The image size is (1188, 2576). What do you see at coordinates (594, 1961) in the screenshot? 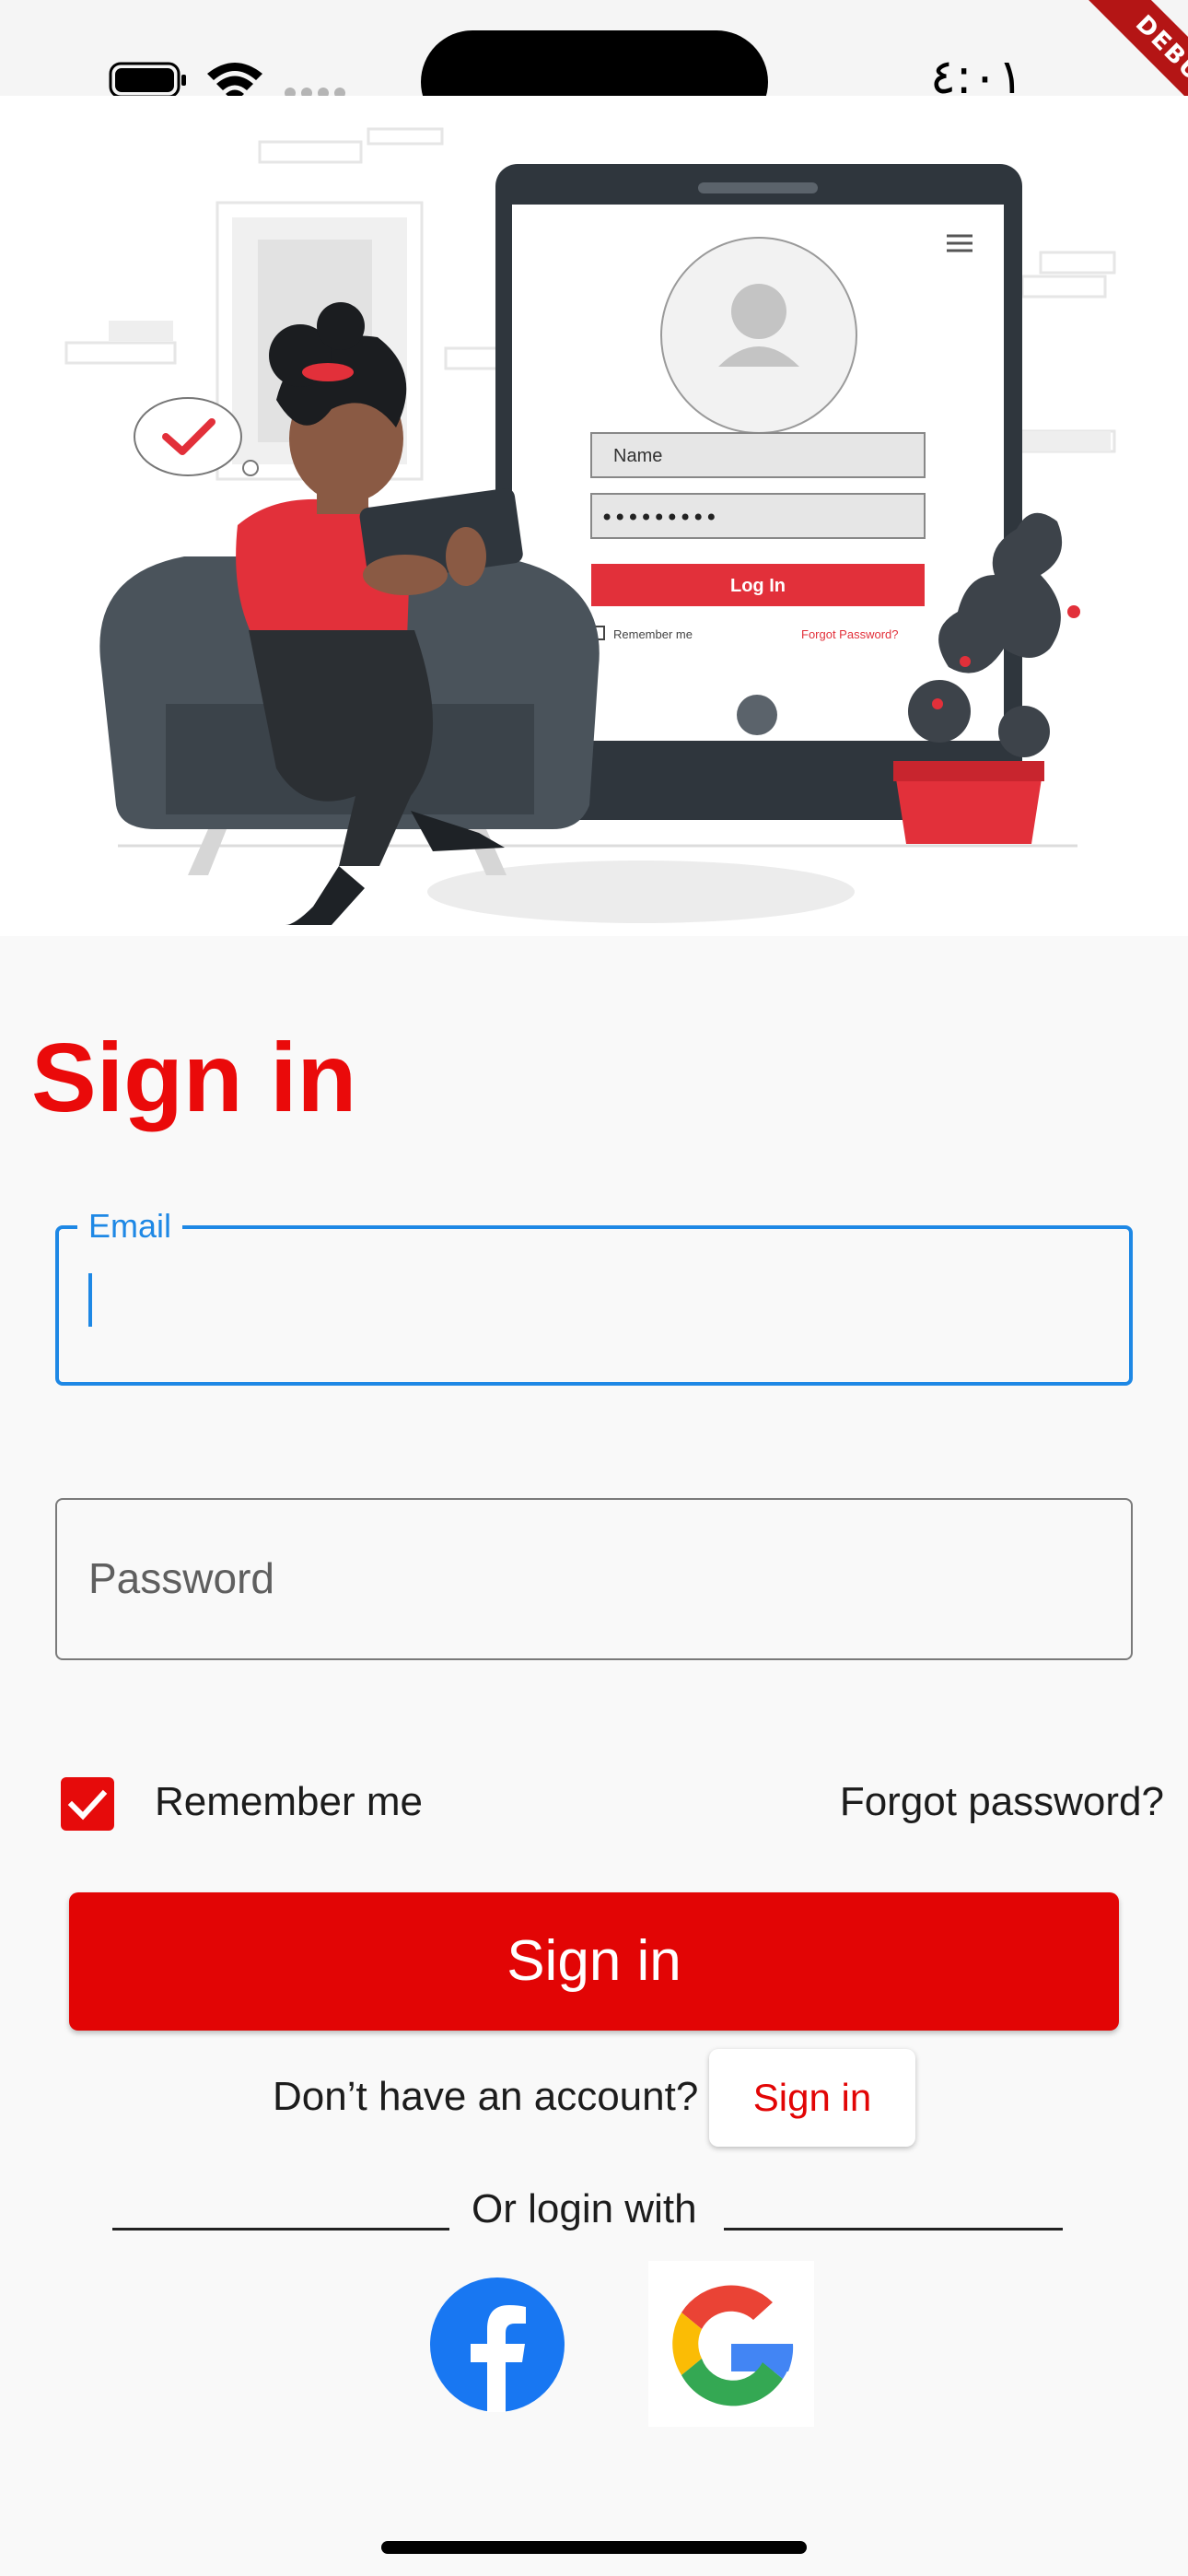
I see `sign-in-button: Sign in` at bounding box center [594, 1961].